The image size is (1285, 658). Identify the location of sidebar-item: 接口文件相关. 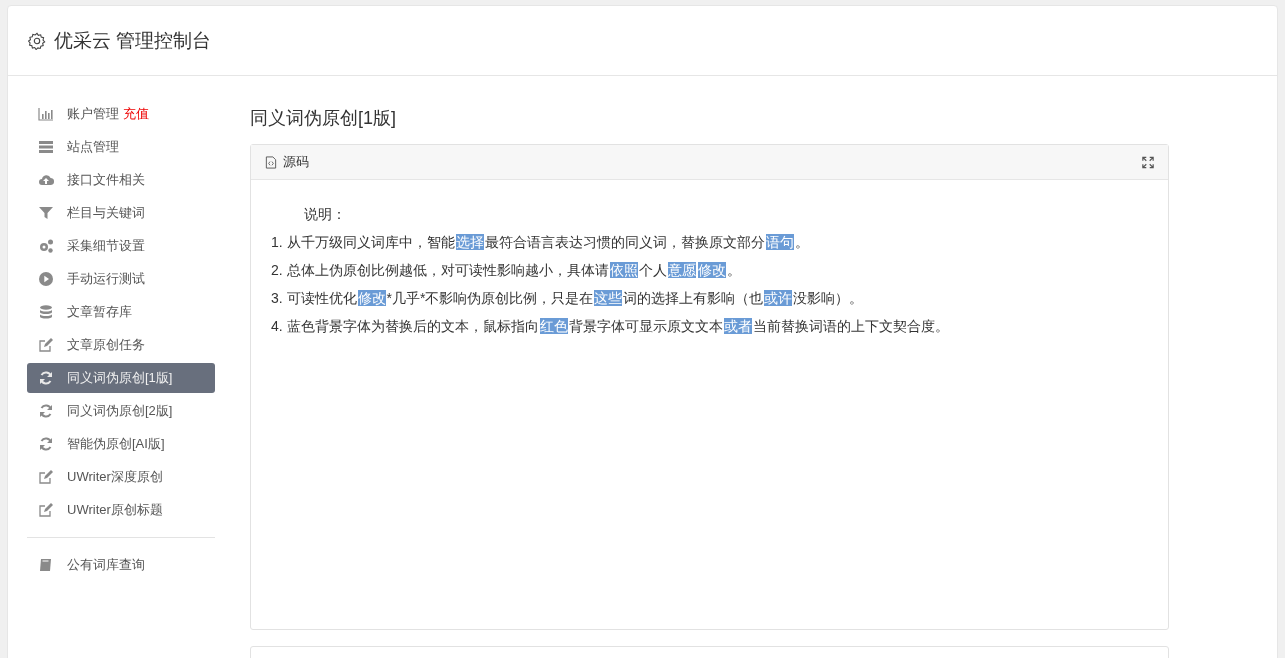
(121, 180).